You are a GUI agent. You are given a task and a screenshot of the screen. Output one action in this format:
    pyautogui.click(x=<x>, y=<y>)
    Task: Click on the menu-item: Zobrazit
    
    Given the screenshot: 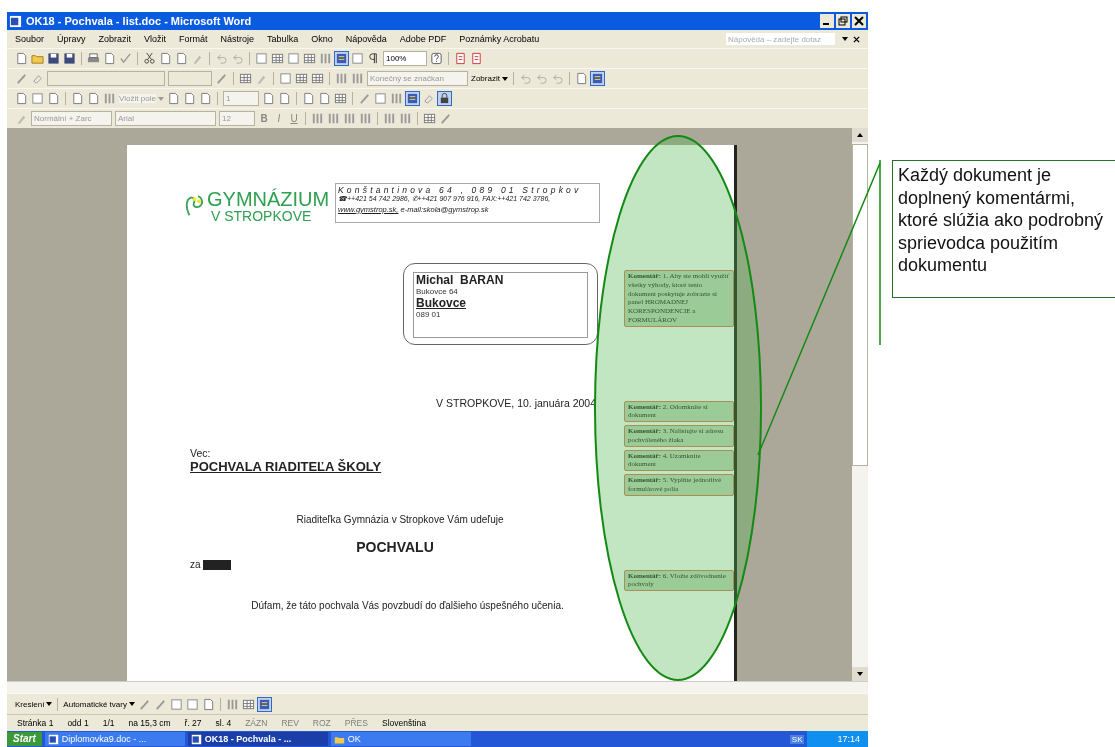 What is the action you would take?
    pyautogui.click(x=115, y=39)
    